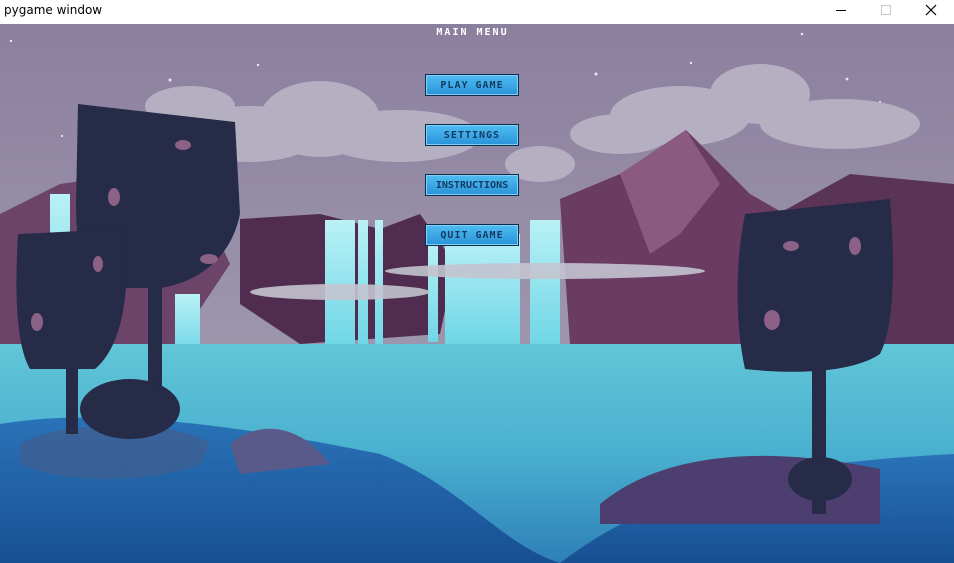 The image size is (954, 563). I want to click on minimize-icon, so click(841, 10).